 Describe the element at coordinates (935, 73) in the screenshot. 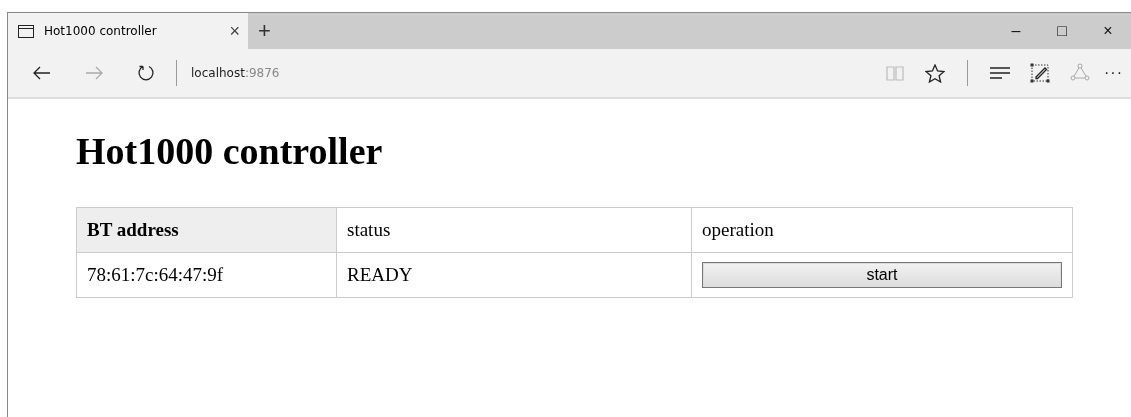

I see `star-icon` at that location.